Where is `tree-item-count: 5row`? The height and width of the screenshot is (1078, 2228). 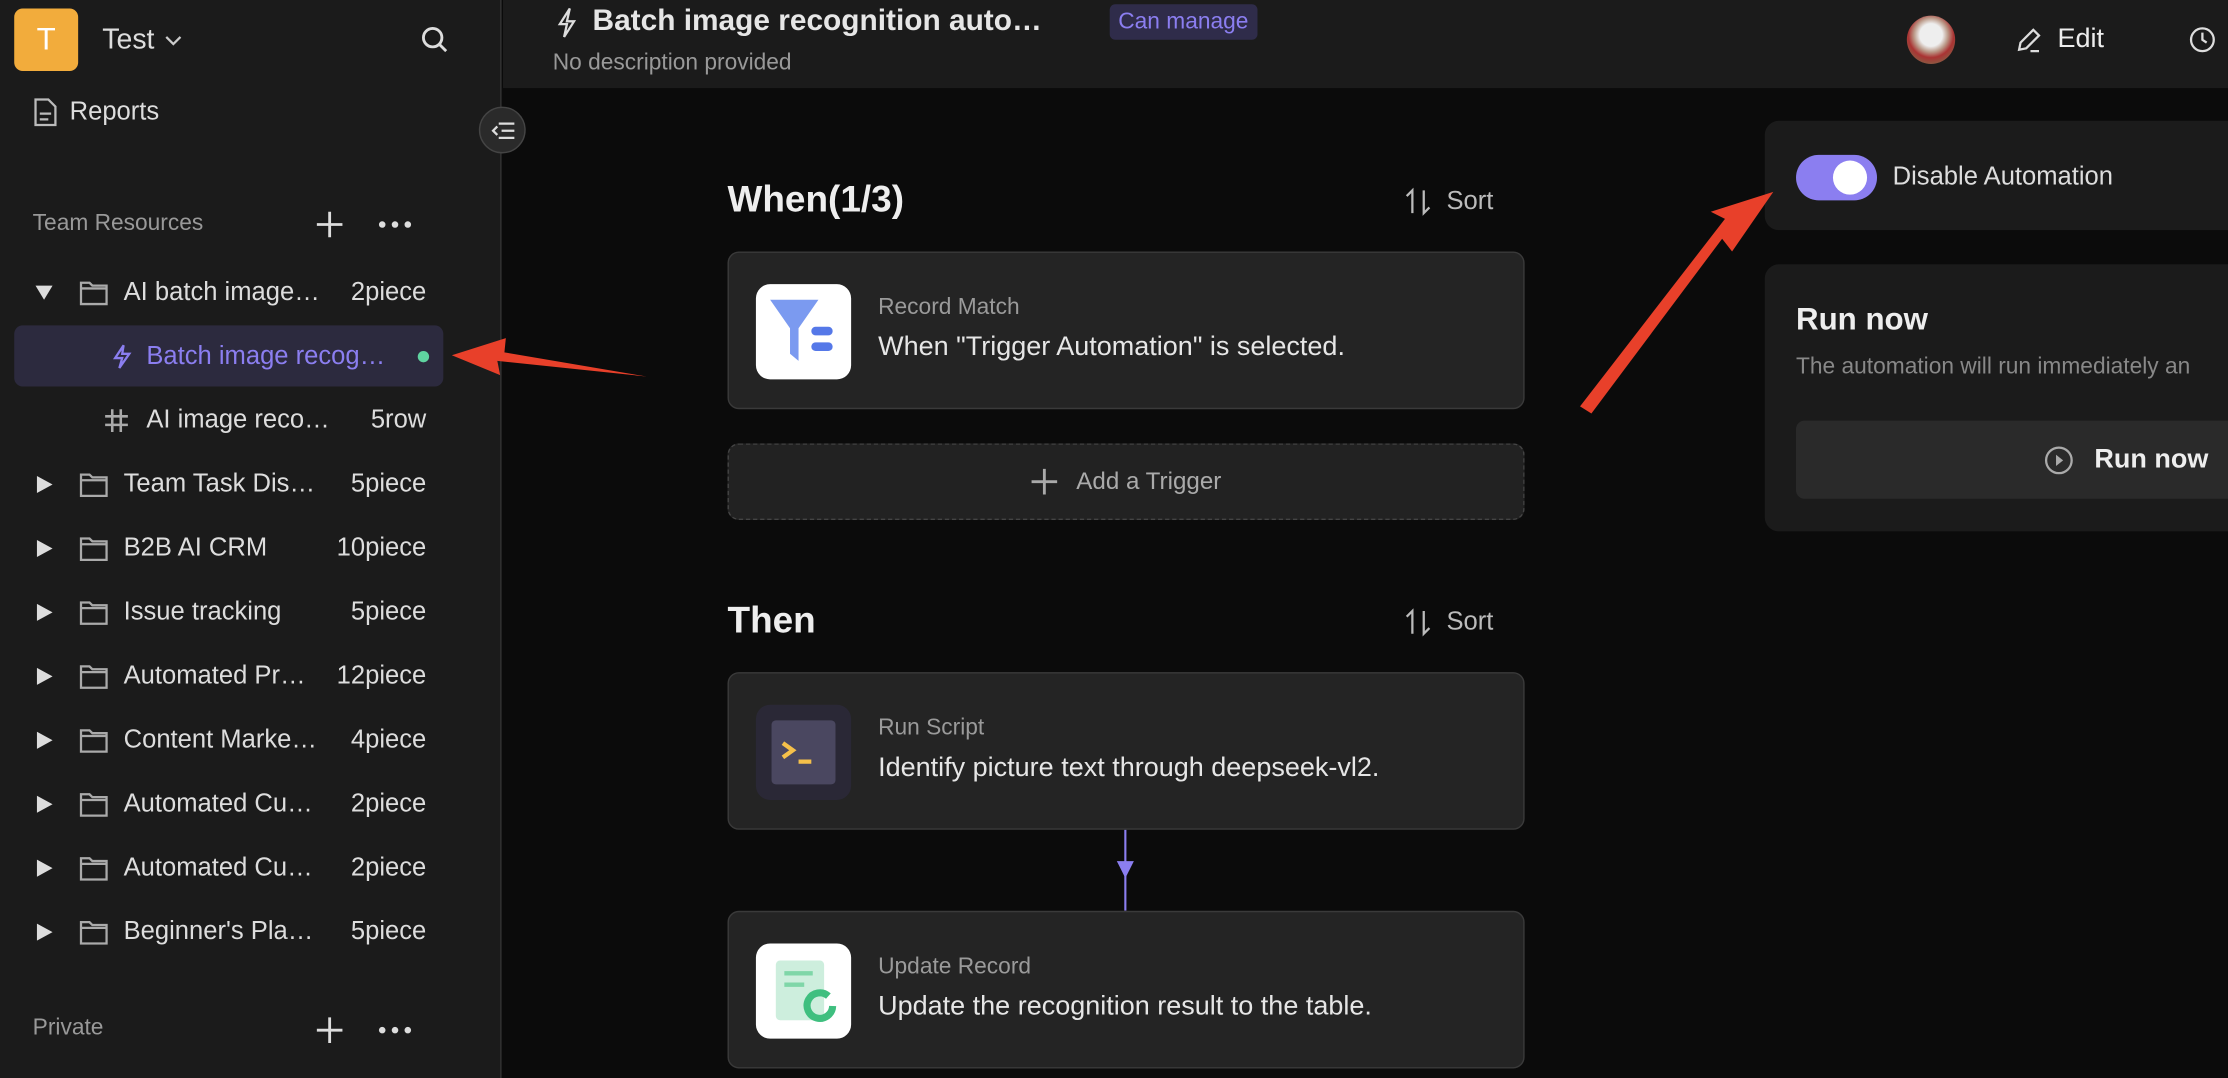
tree-item-count: 5row is located at coordinates (398, 419).